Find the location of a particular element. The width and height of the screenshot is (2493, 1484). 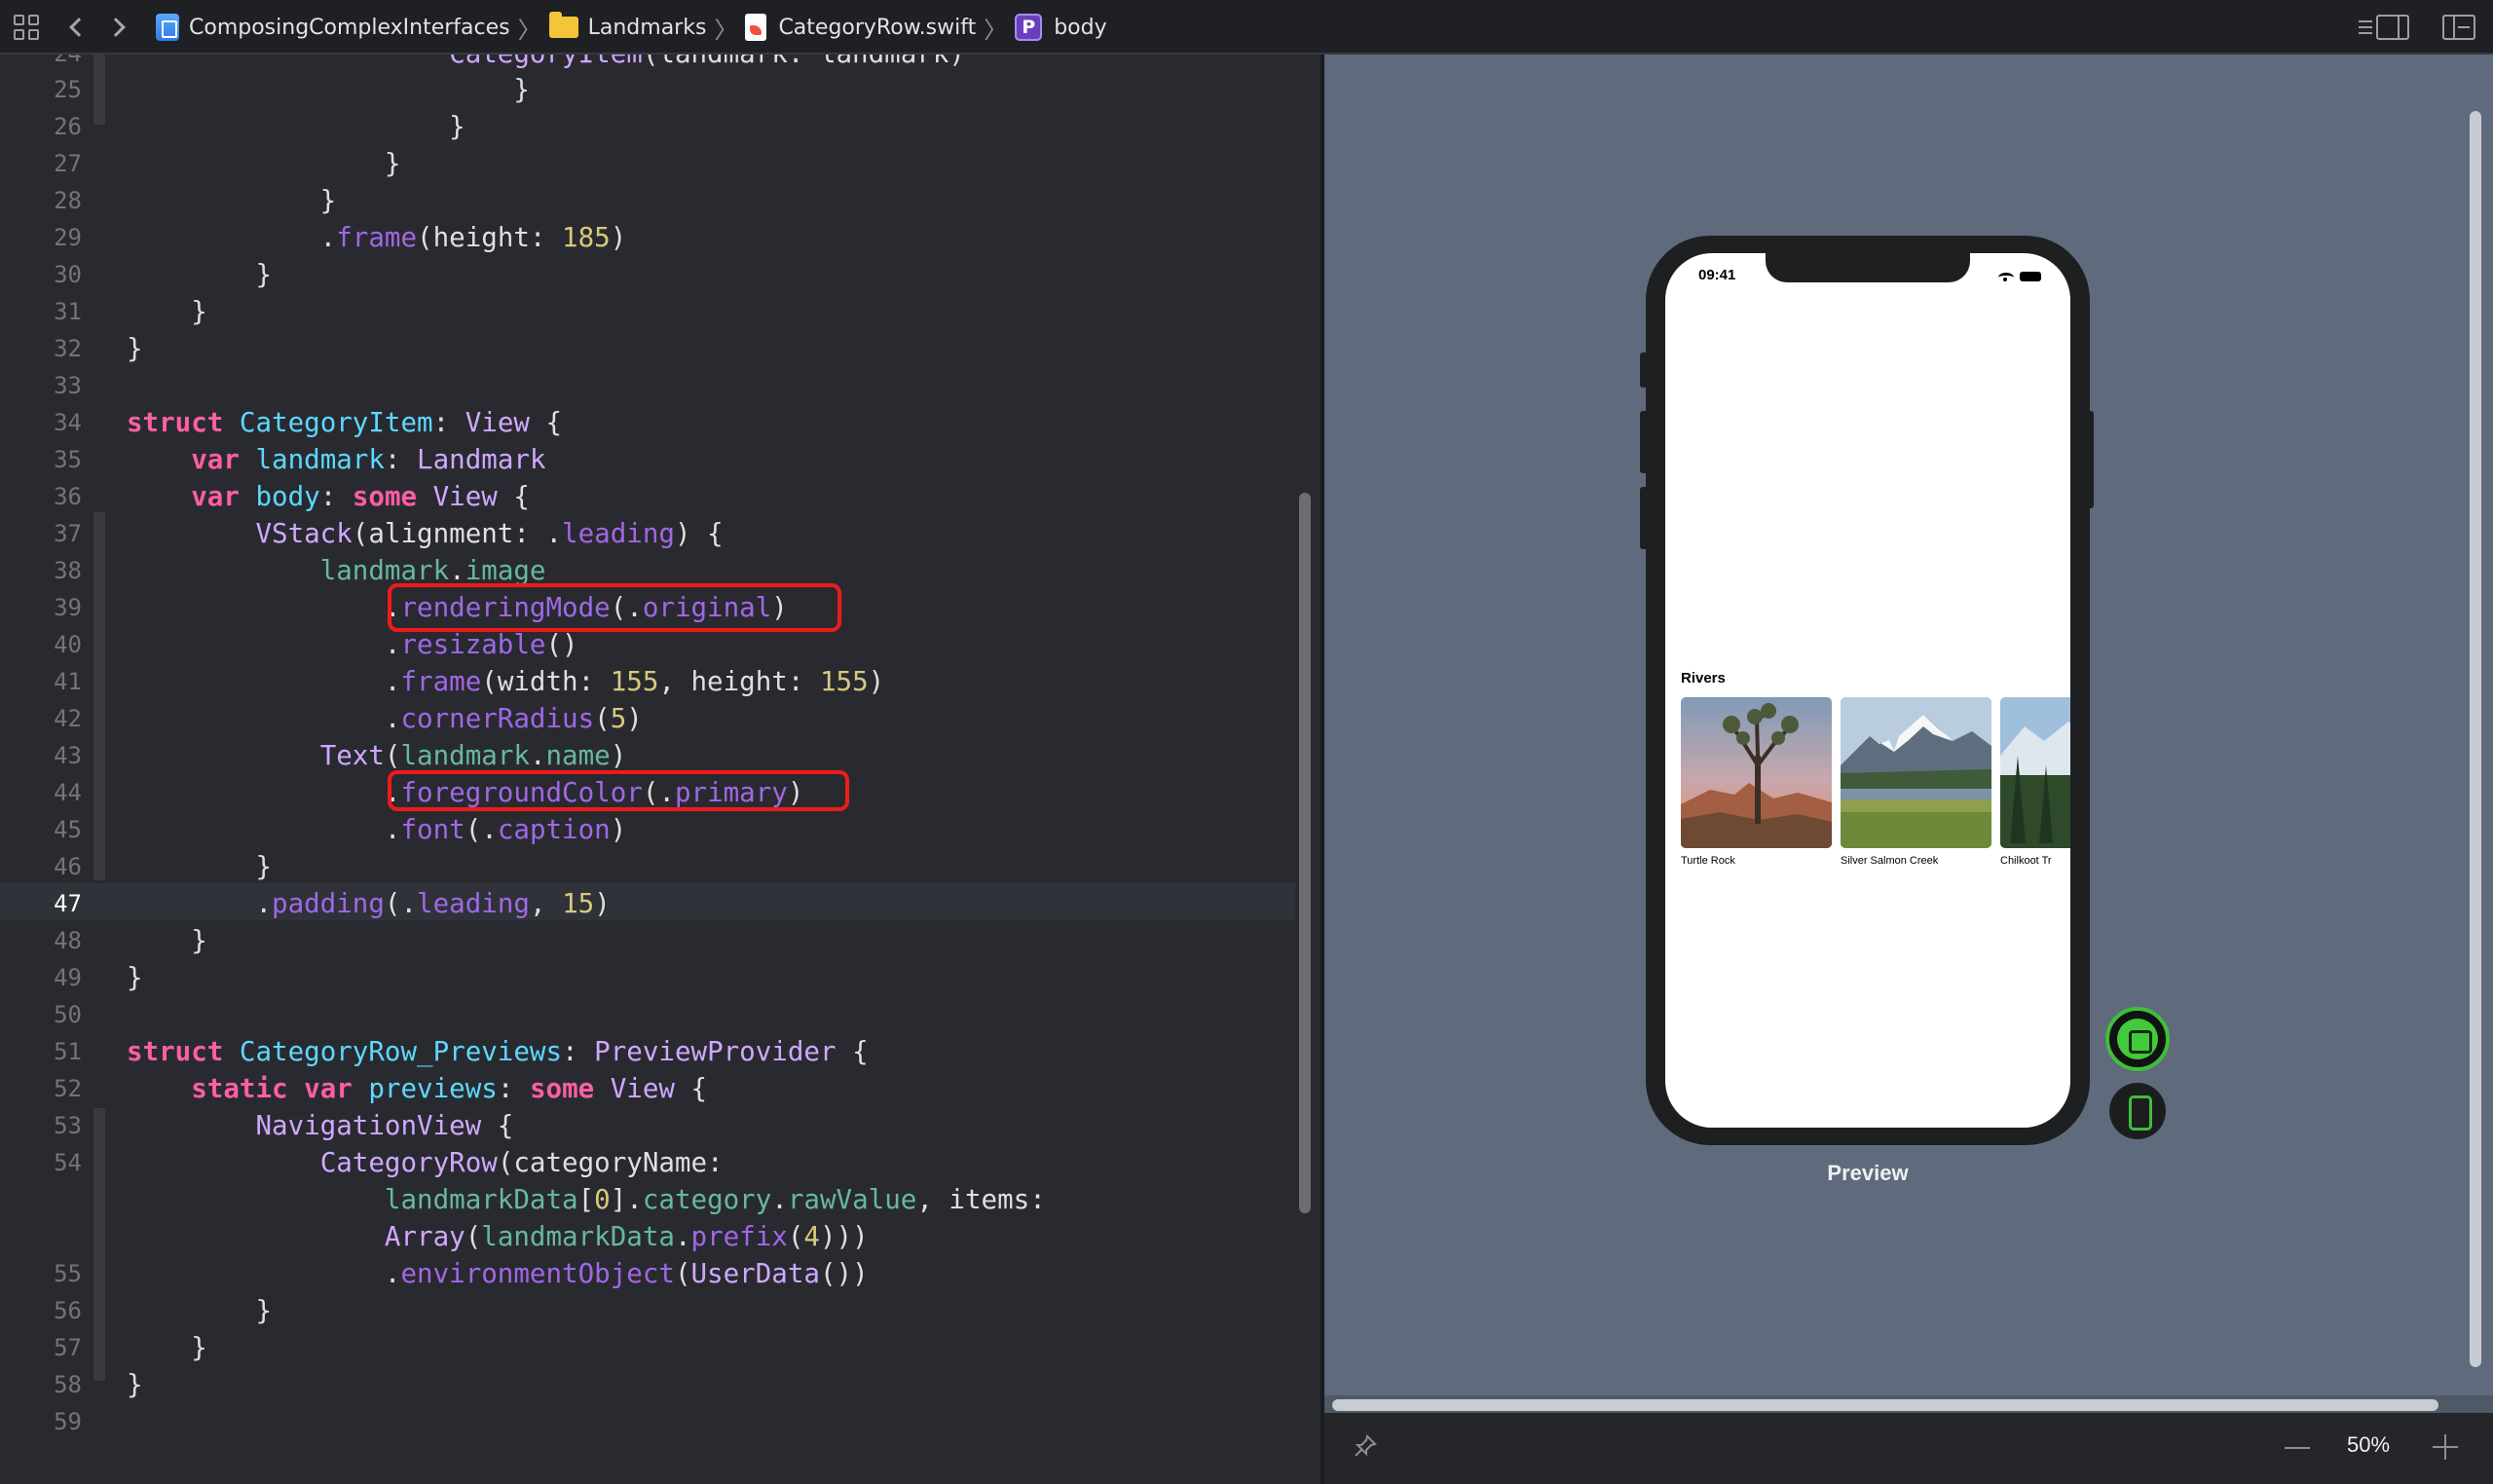

code-line-current: 47 .padding(.leading, 15) is located at coordinates (648, 903).